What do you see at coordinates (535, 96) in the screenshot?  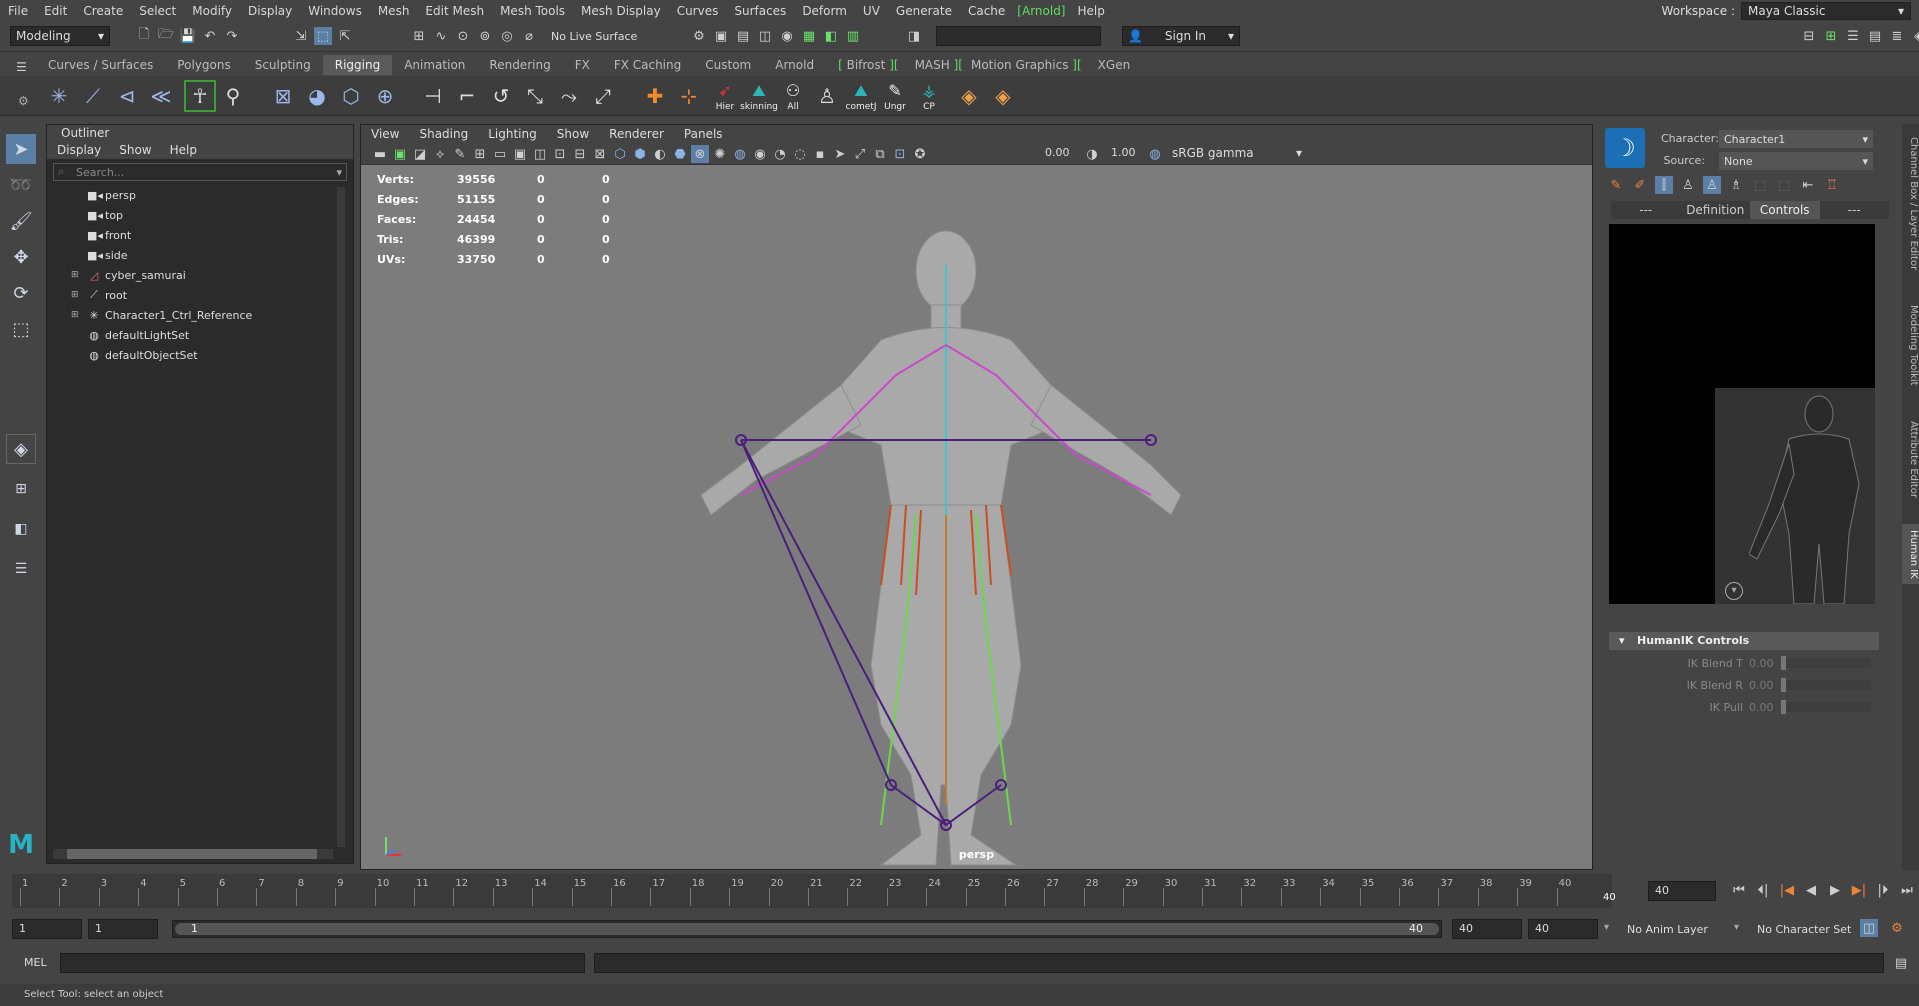 I see `scale-constraint-icon: ⤡` at bounding box center [535, 96].